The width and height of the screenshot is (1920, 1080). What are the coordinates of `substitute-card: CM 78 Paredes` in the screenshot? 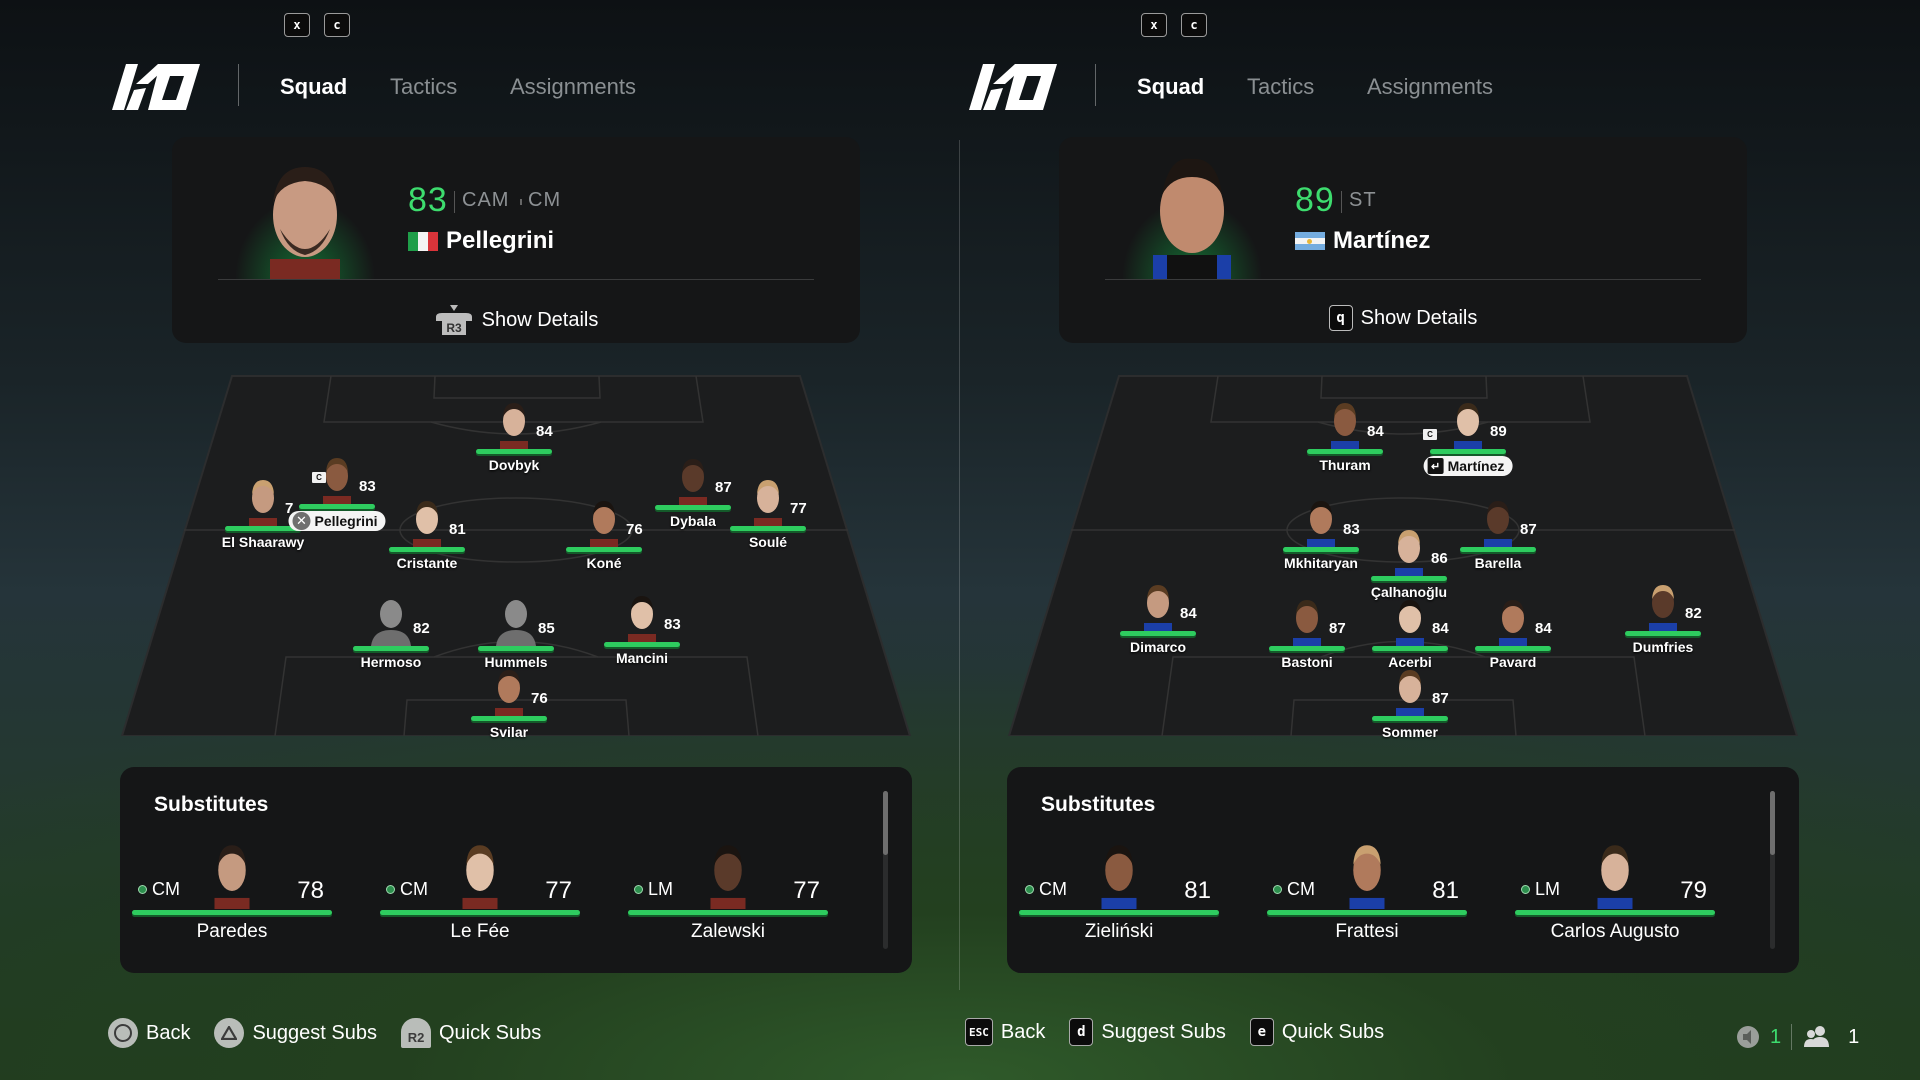 It's located at (232, 892).